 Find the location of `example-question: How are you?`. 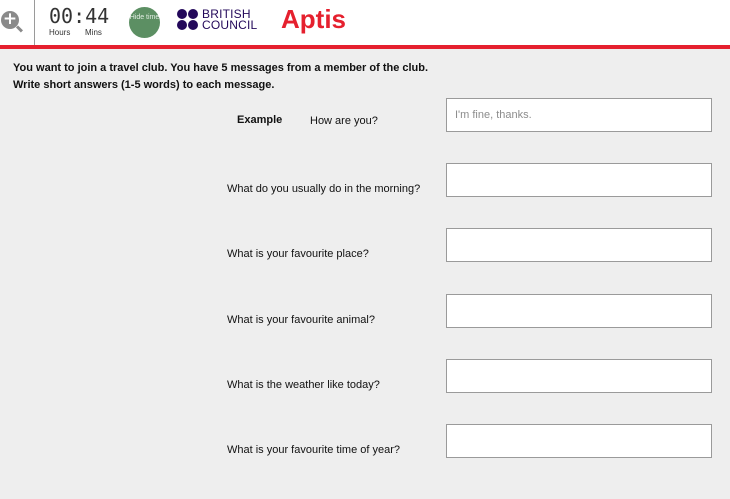

example-question: How are you? is located at coordinates (344, 121).